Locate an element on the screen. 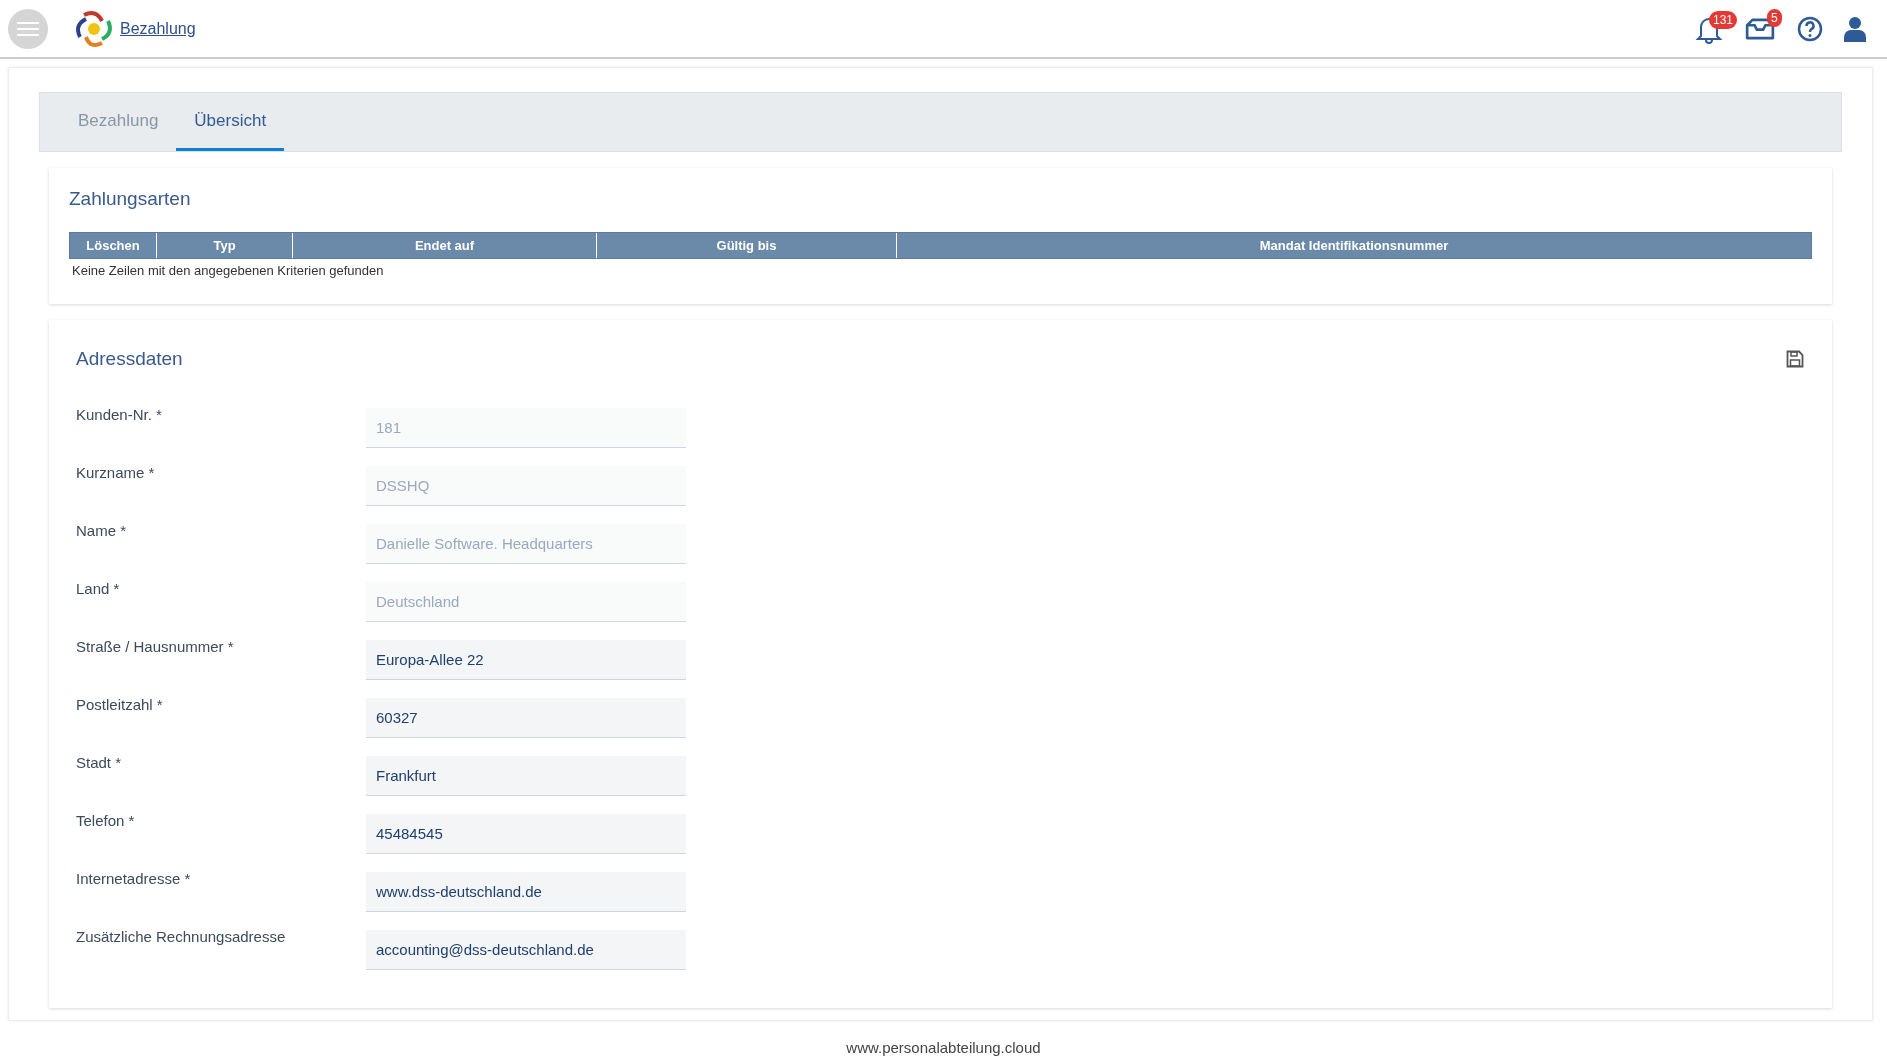  field-label: Kunden-Nr. * is located at coordinates (119, 414).